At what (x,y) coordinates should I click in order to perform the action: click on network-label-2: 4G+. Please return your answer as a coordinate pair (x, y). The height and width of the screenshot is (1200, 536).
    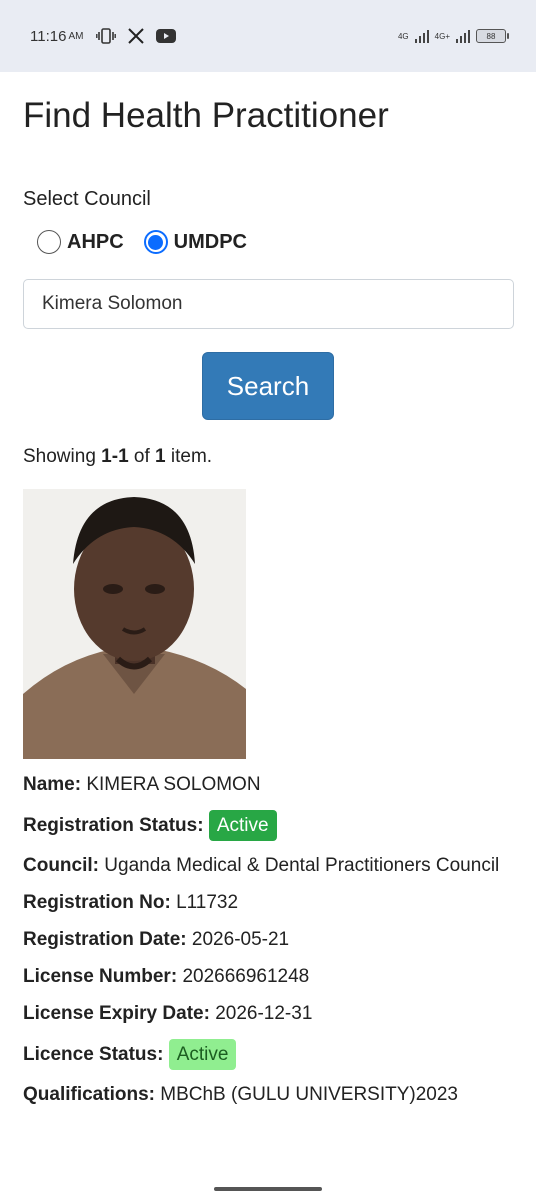
    Looking at the image, I should click on (442, 36).